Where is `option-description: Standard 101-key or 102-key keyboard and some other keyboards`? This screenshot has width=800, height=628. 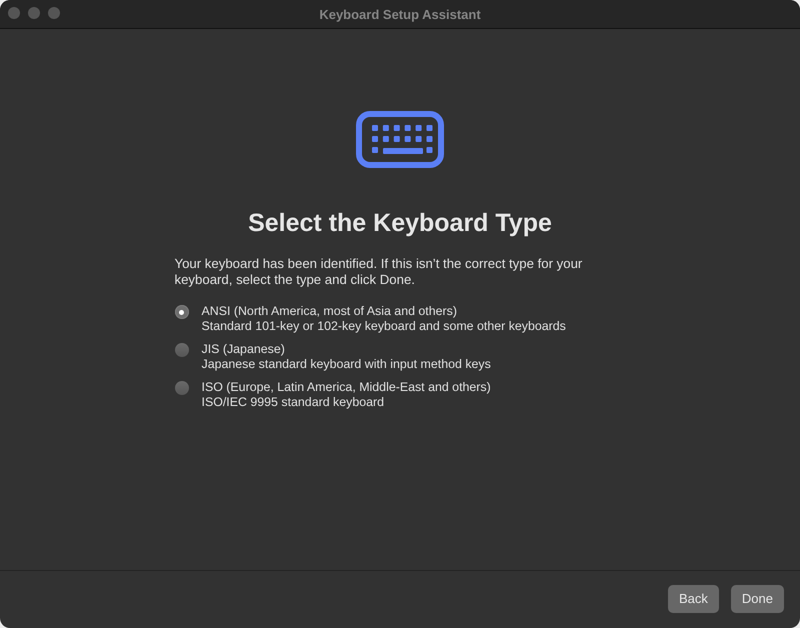 option-description: Standard 101-key or 102-key keyboard and some other keyboards is located at coordinates (384, 326).